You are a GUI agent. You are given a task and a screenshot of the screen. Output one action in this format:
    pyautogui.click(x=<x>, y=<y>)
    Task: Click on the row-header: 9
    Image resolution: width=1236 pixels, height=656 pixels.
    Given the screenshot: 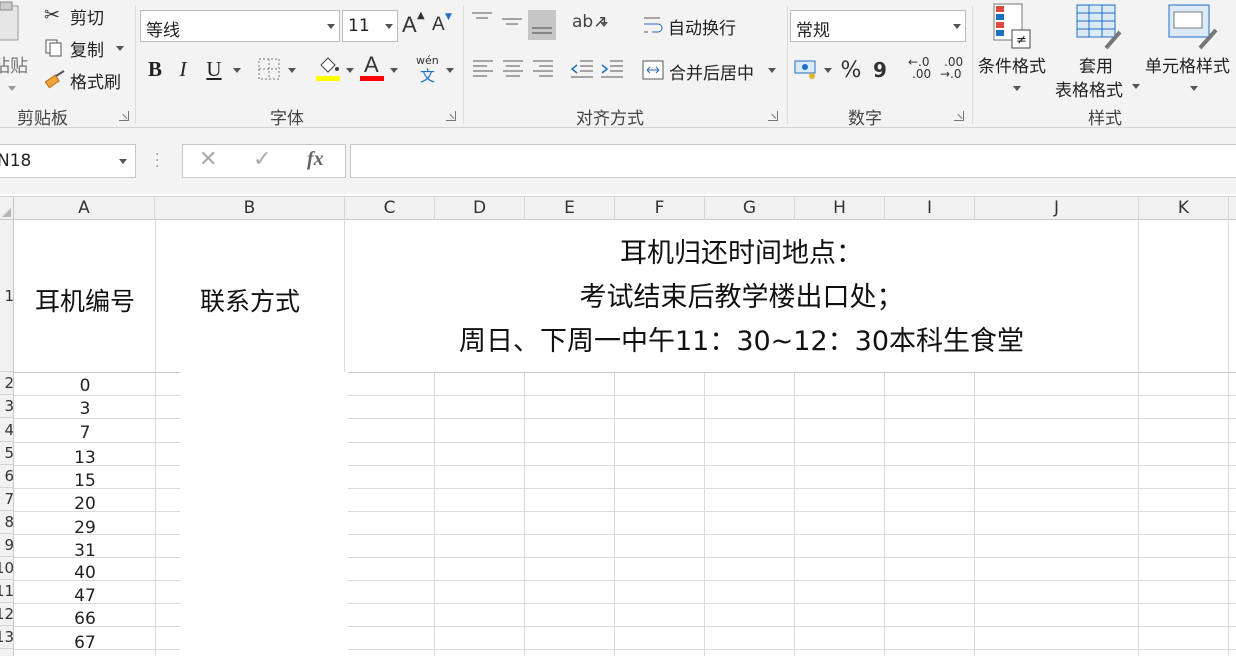 What is the action you would take?
    pyautogui.click(x=6, y=545)
    